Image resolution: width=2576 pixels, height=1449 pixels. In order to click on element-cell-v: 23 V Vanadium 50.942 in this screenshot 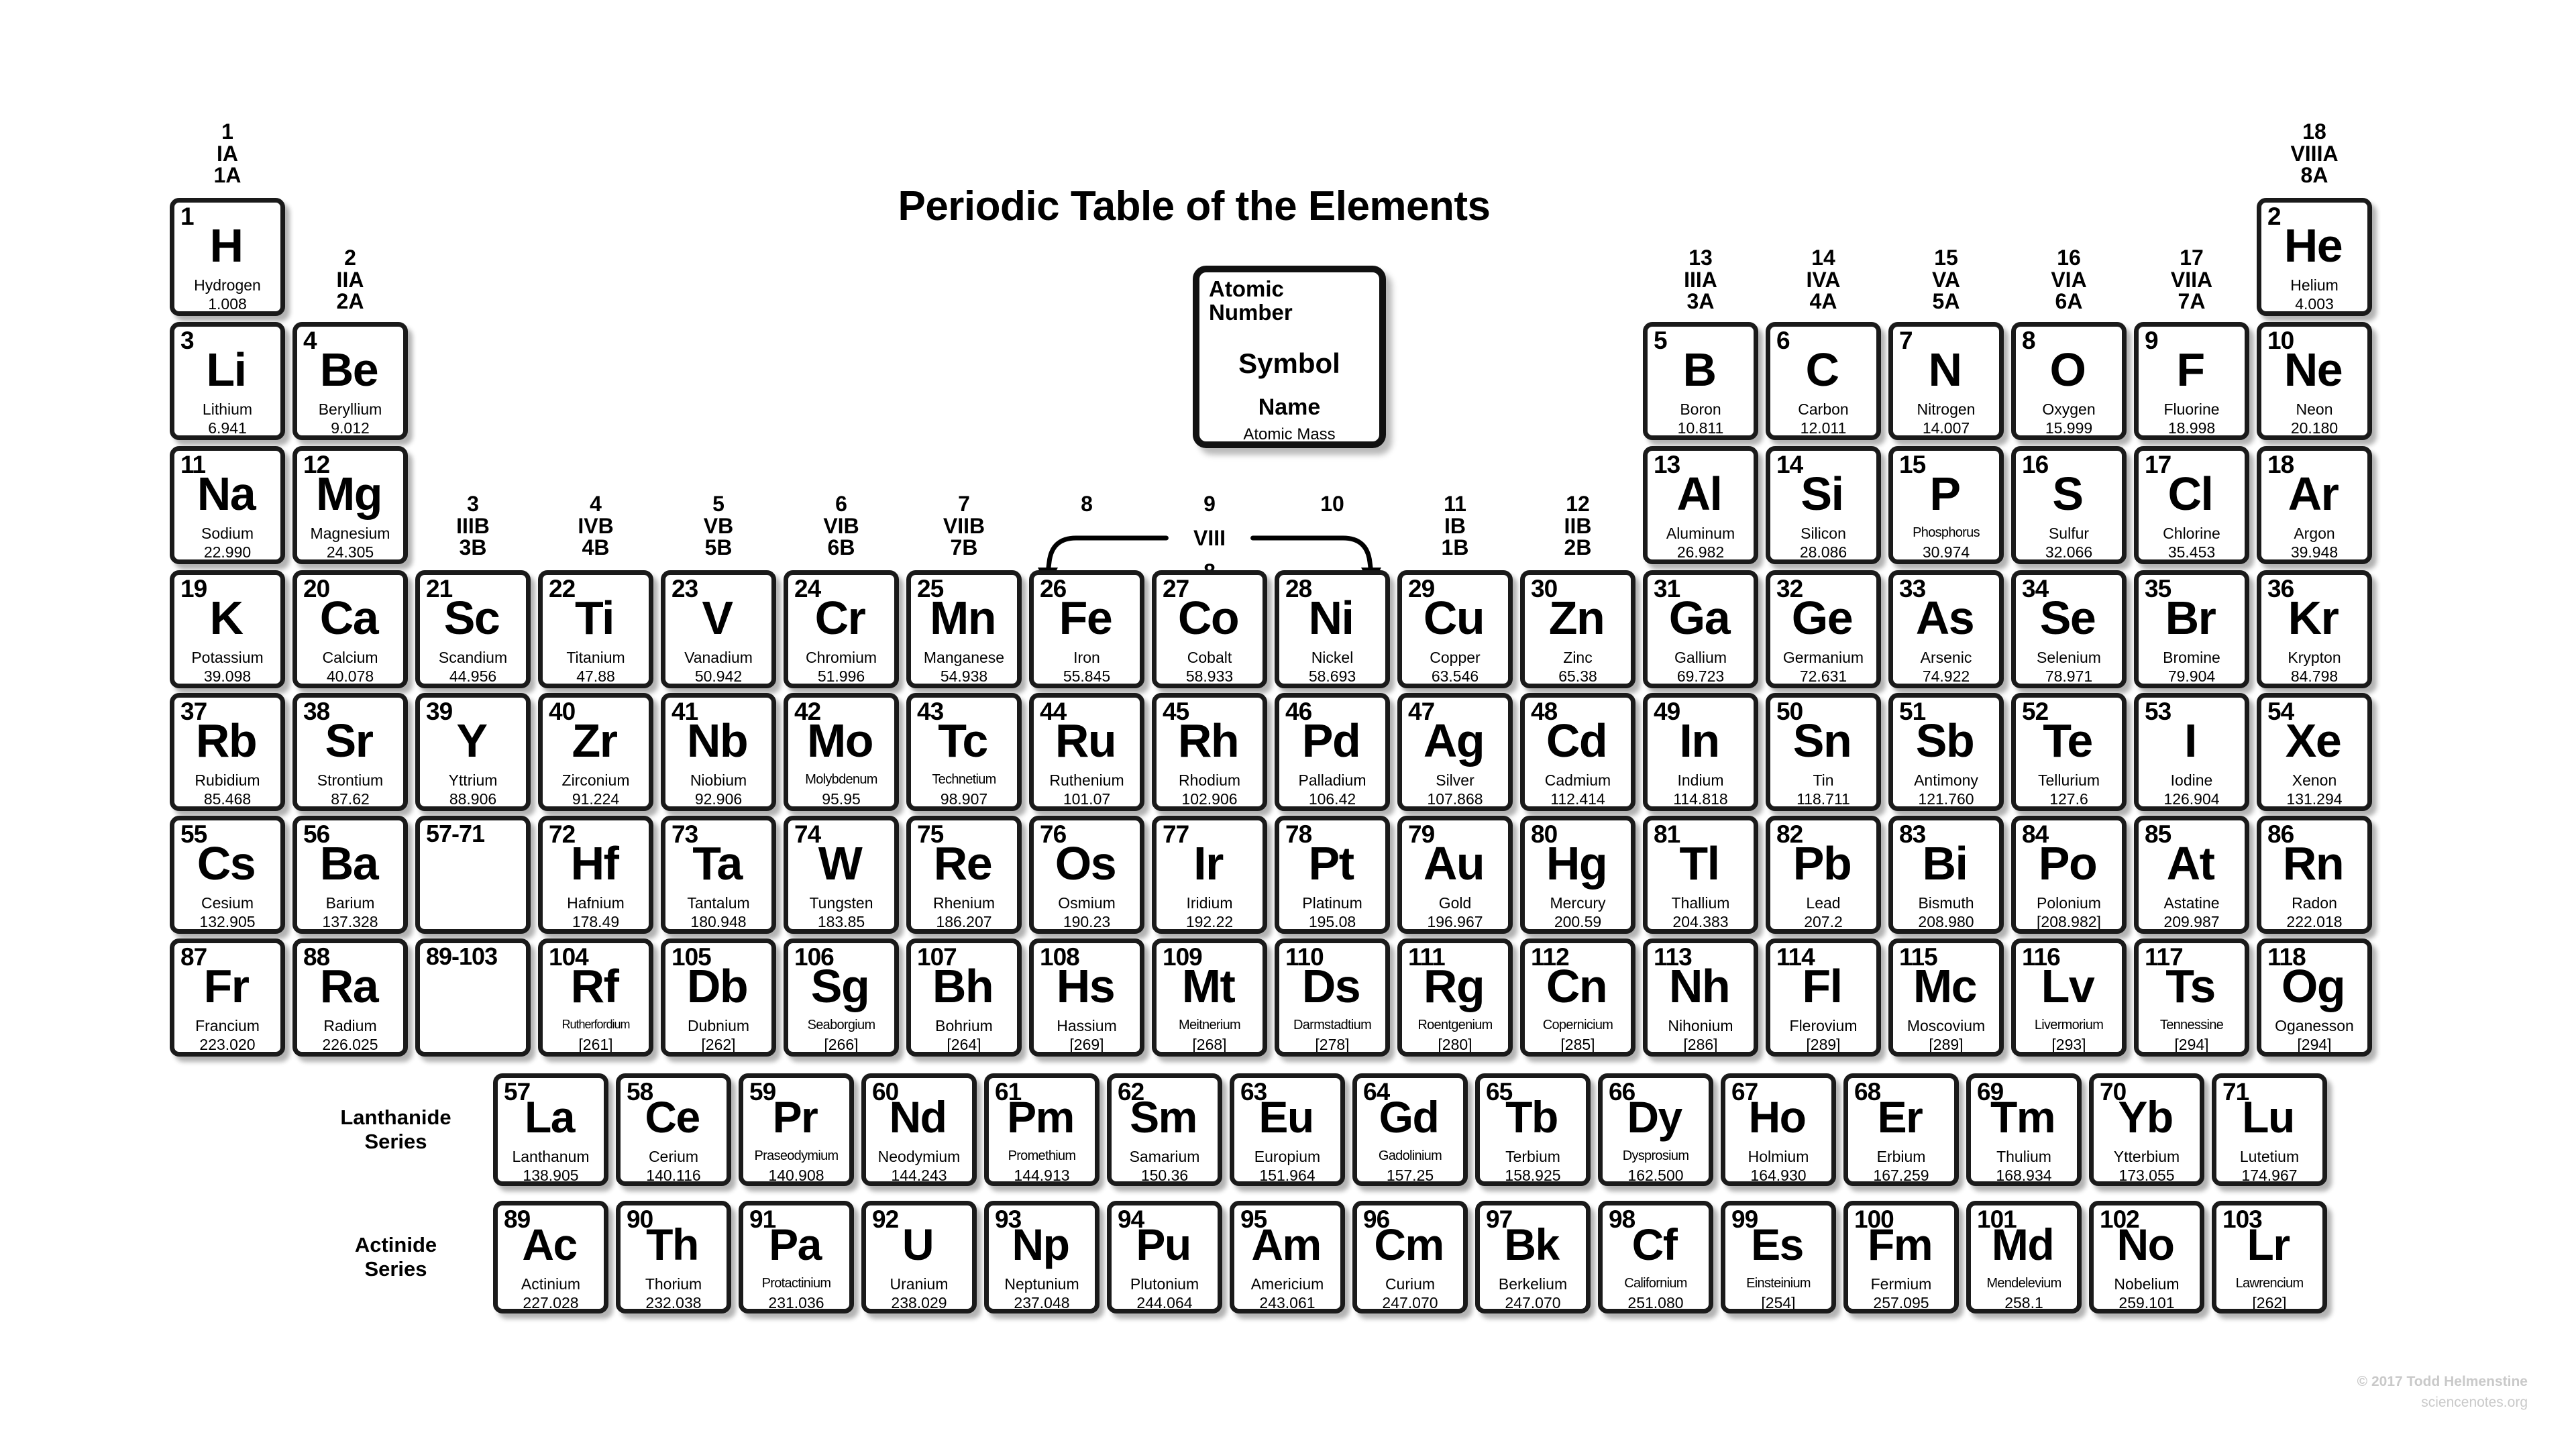, I will do `click(718, 629)`.